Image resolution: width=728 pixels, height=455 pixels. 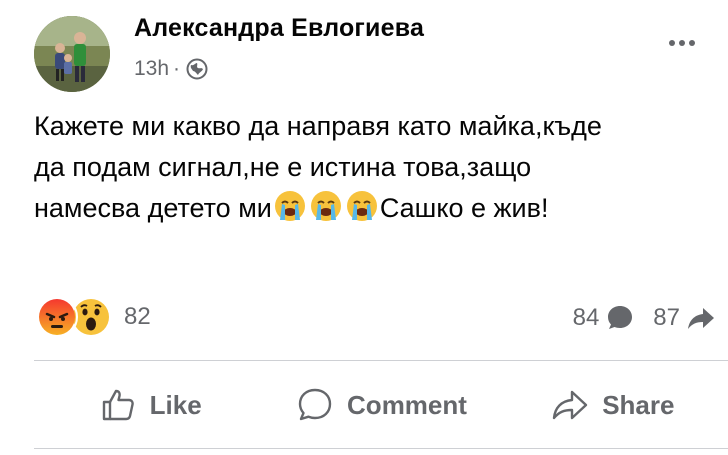 I want to click on comment-icon, so click(x=315, y=404).